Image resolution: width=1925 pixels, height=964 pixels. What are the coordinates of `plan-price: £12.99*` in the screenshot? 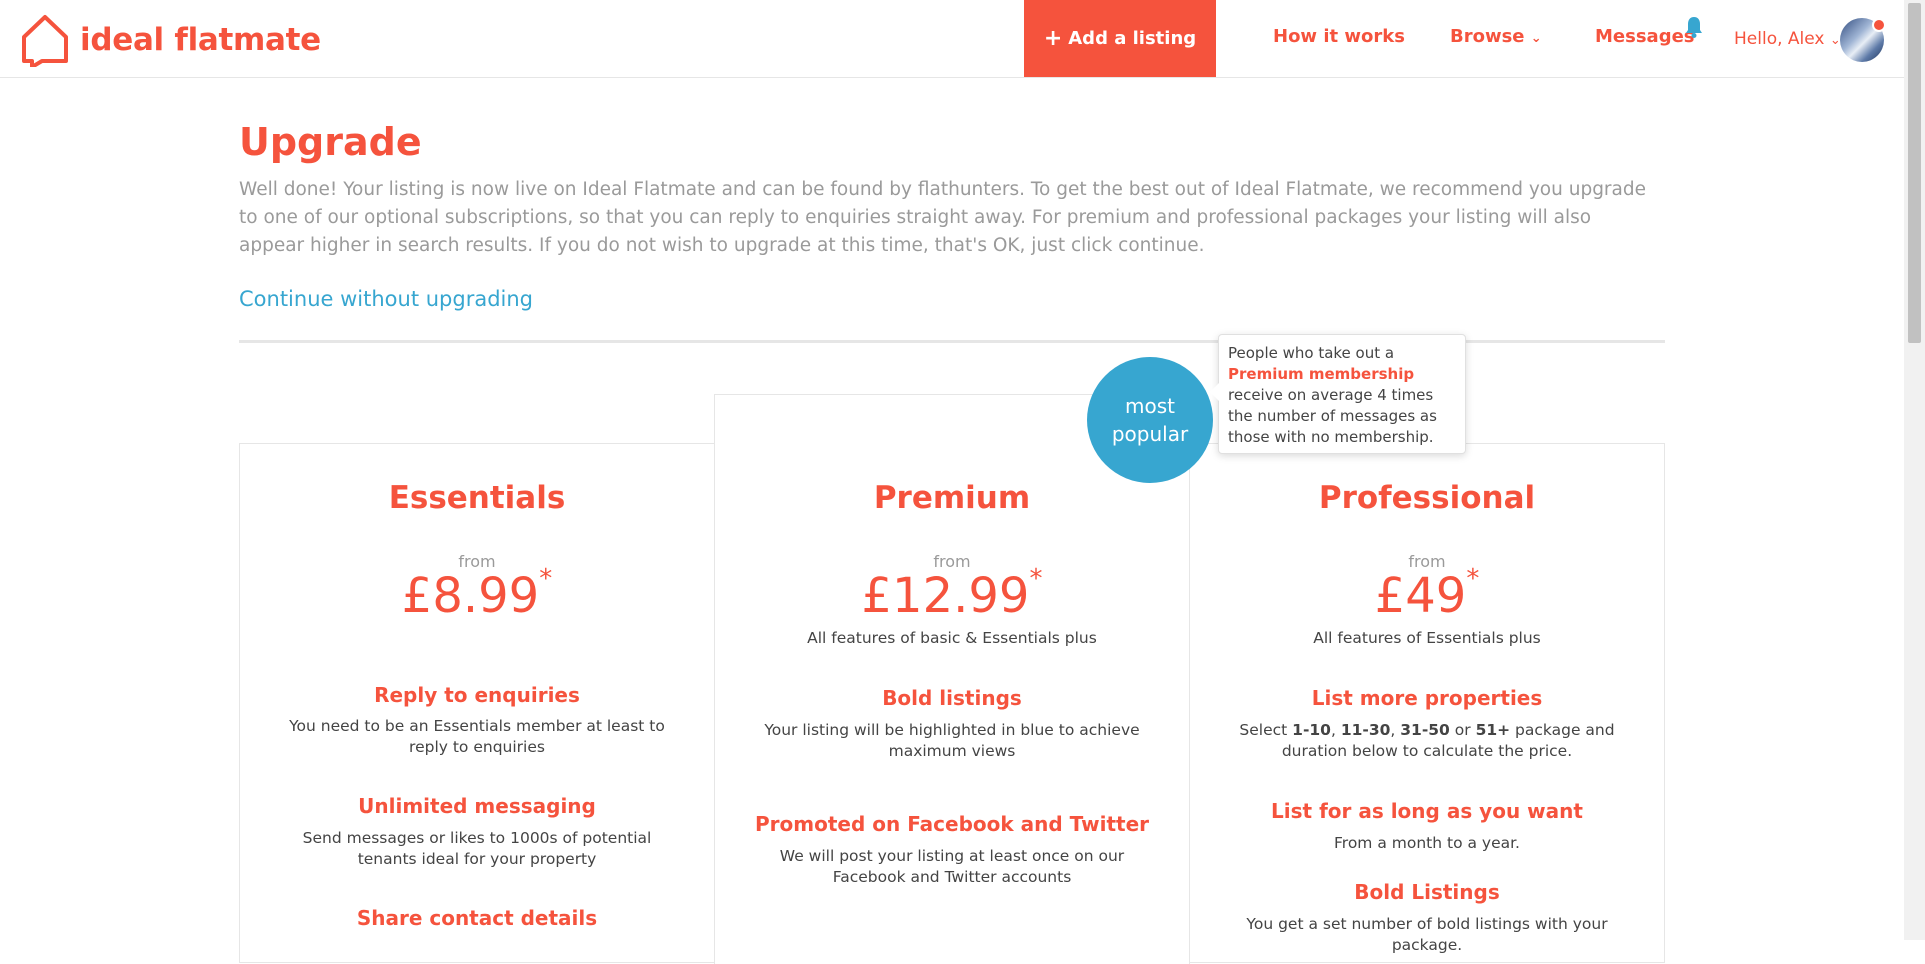 It's located at (952, 593).